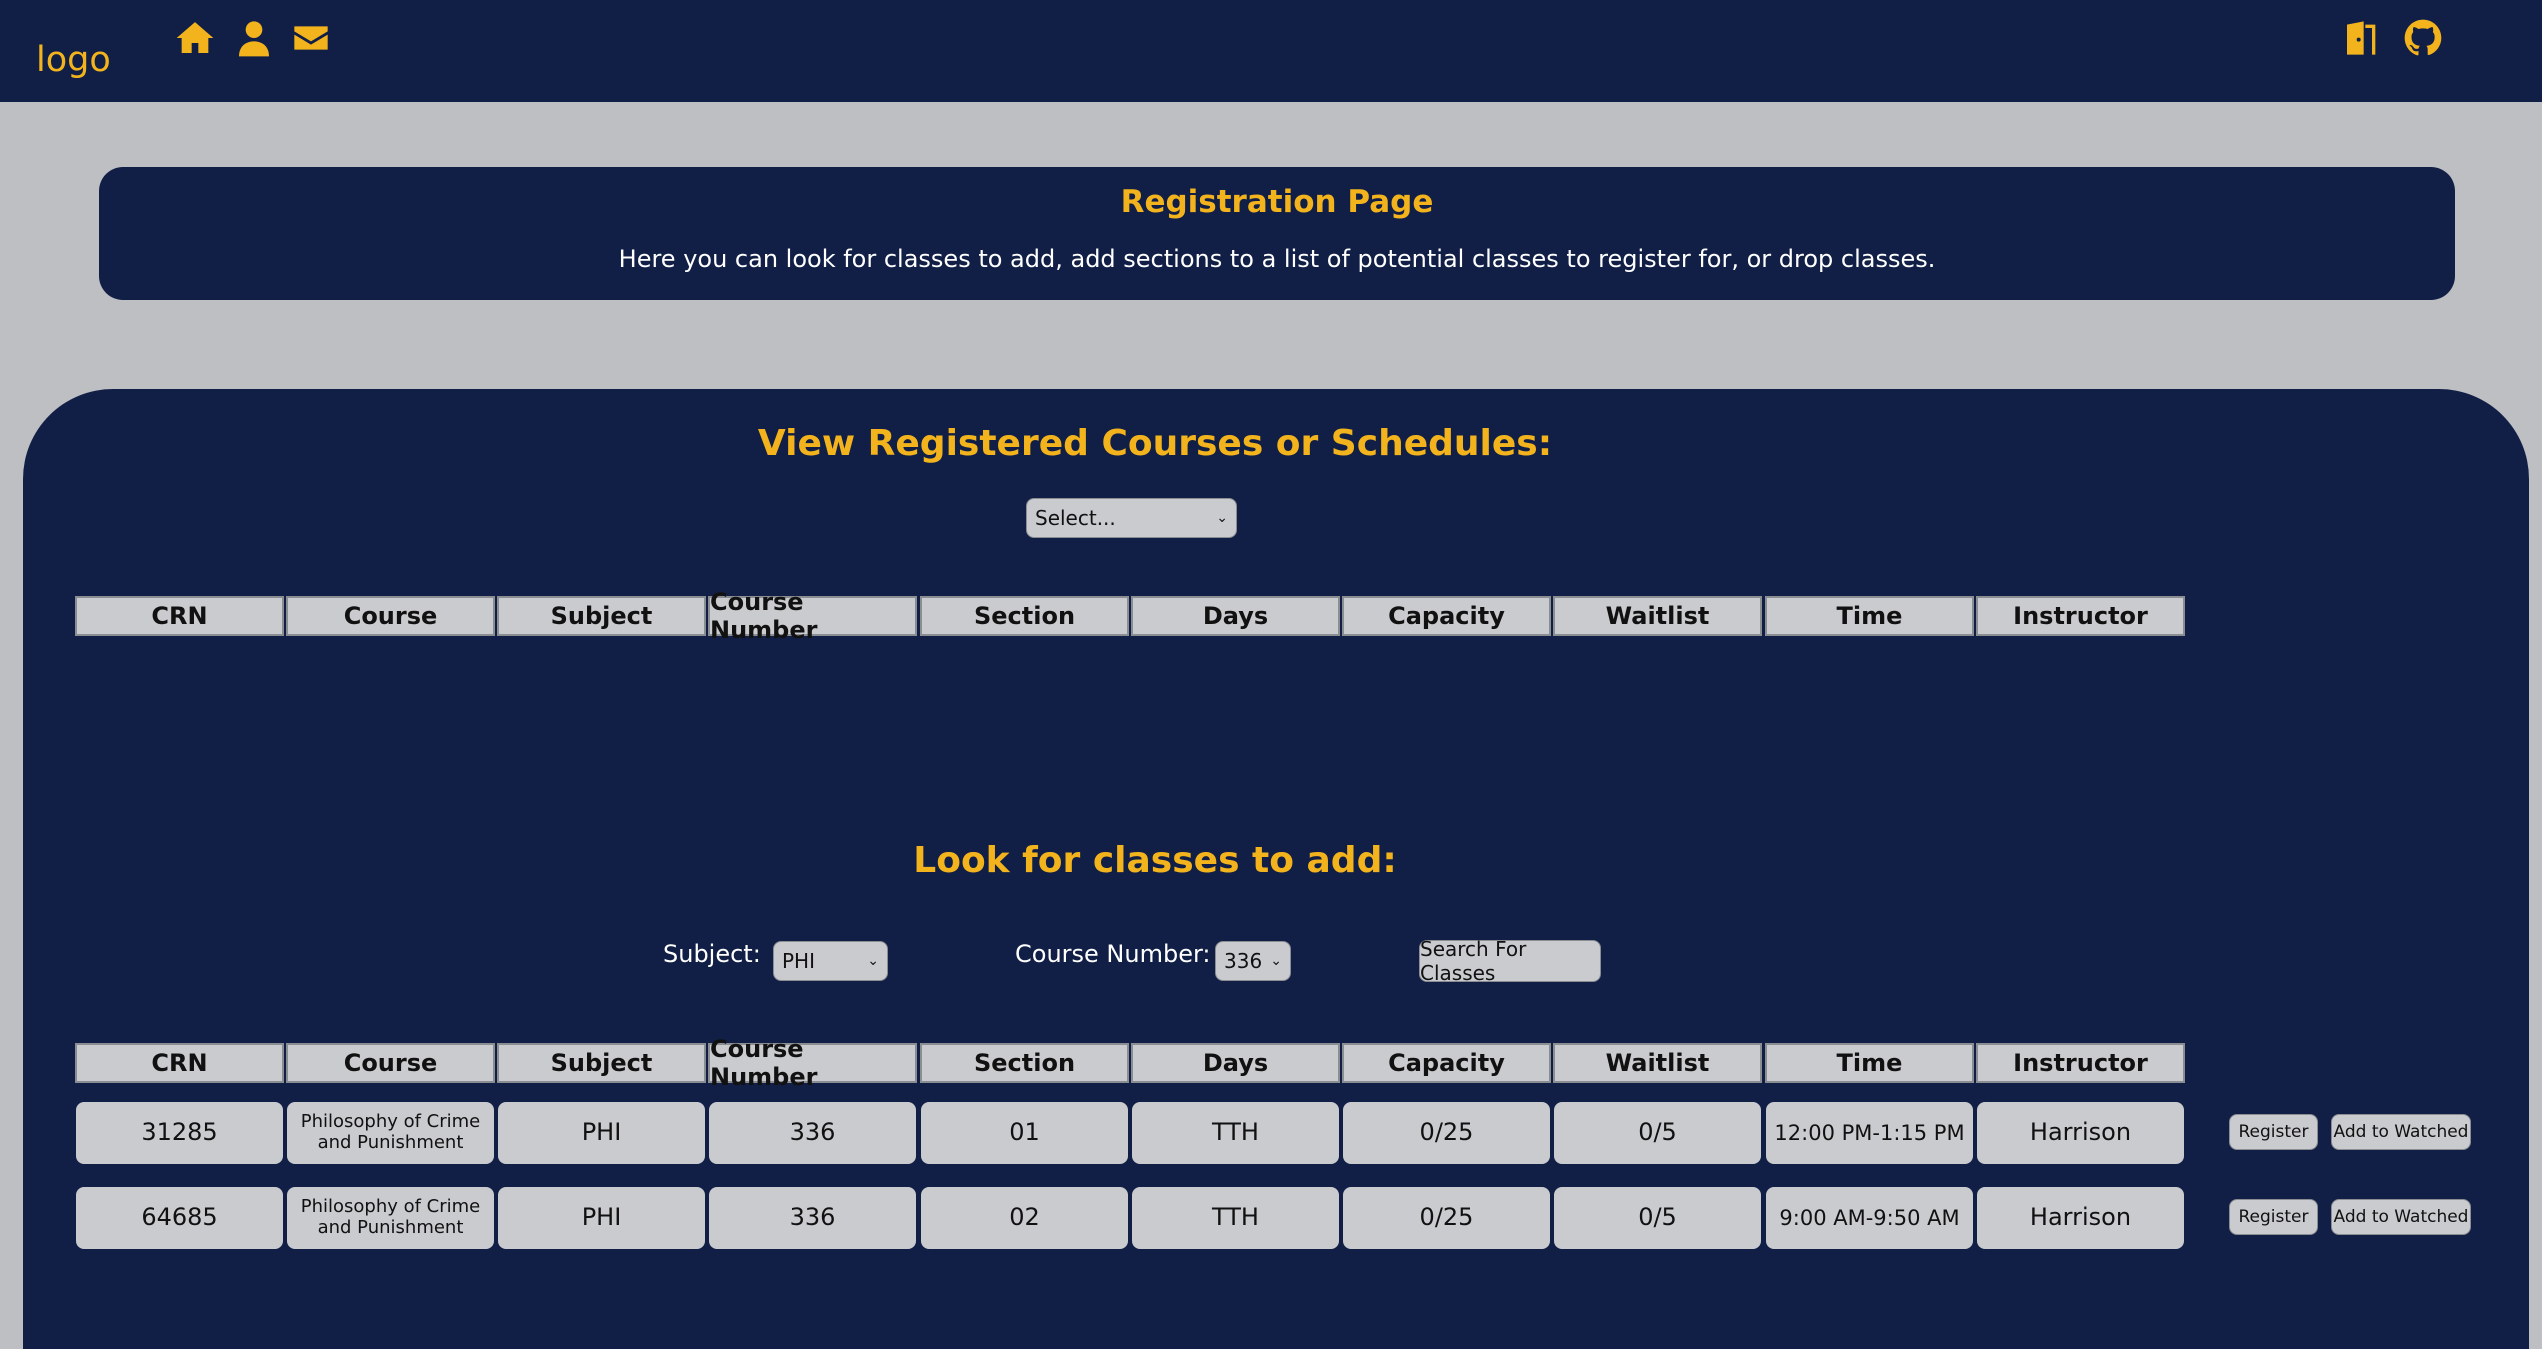 The image size is (2542, 1349). I want to click on registered-header-subject: Subject, so click(601, 616).